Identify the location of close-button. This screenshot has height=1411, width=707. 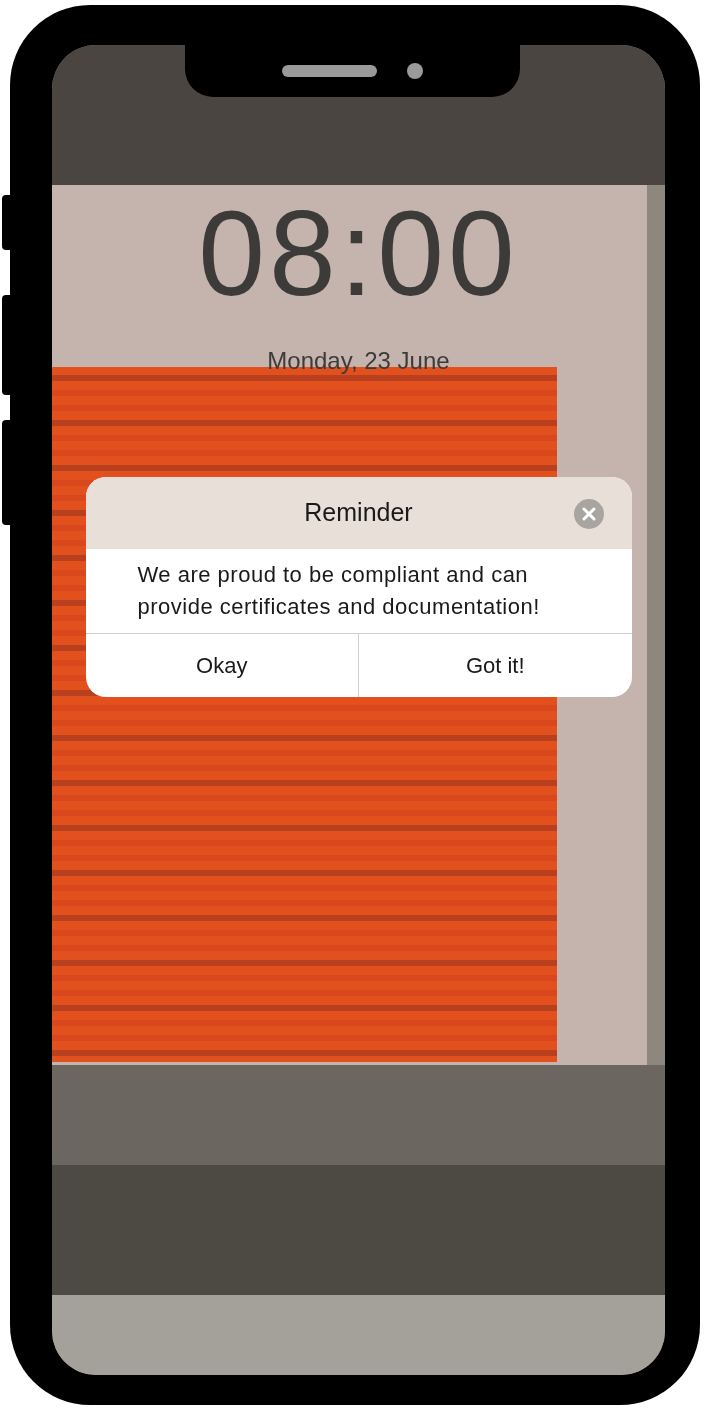
(588, 514).